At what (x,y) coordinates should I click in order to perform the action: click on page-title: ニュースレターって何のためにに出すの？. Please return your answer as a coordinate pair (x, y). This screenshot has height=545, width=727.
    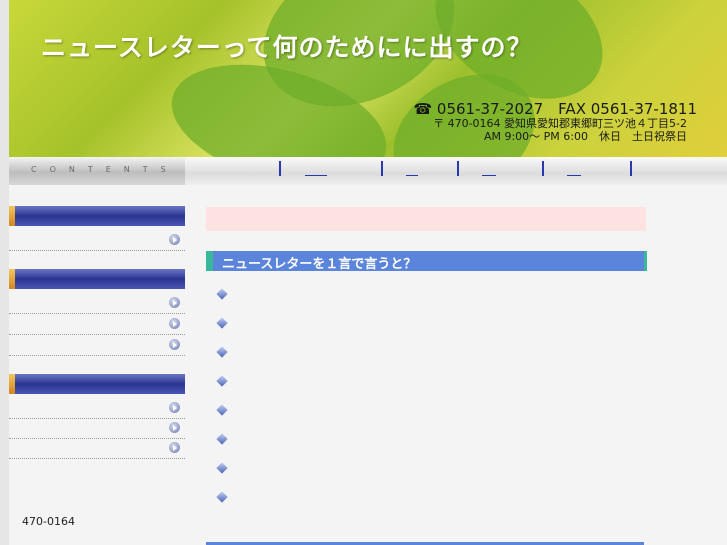
    Looking at the image, I should click on (287, 47).